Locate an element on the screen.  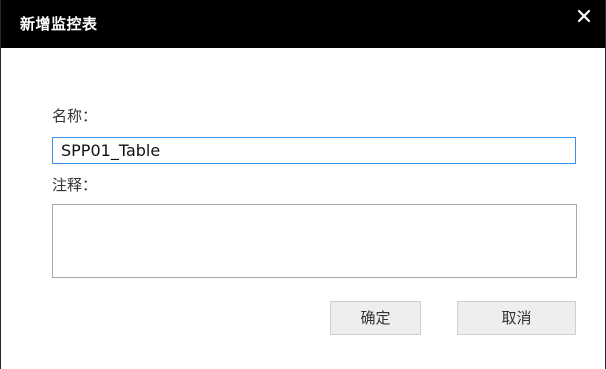
name-label: 名称： is located at coordinates (75, 116).